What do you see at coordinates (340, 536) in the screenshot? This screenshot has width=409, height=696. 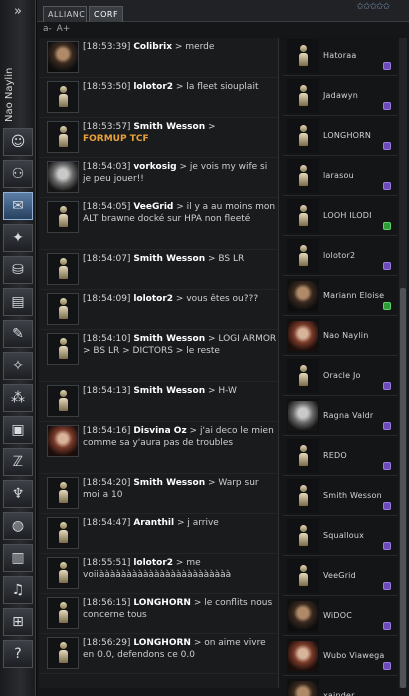 I see `member-row: Squalloux` at bounding box center [340, 536].